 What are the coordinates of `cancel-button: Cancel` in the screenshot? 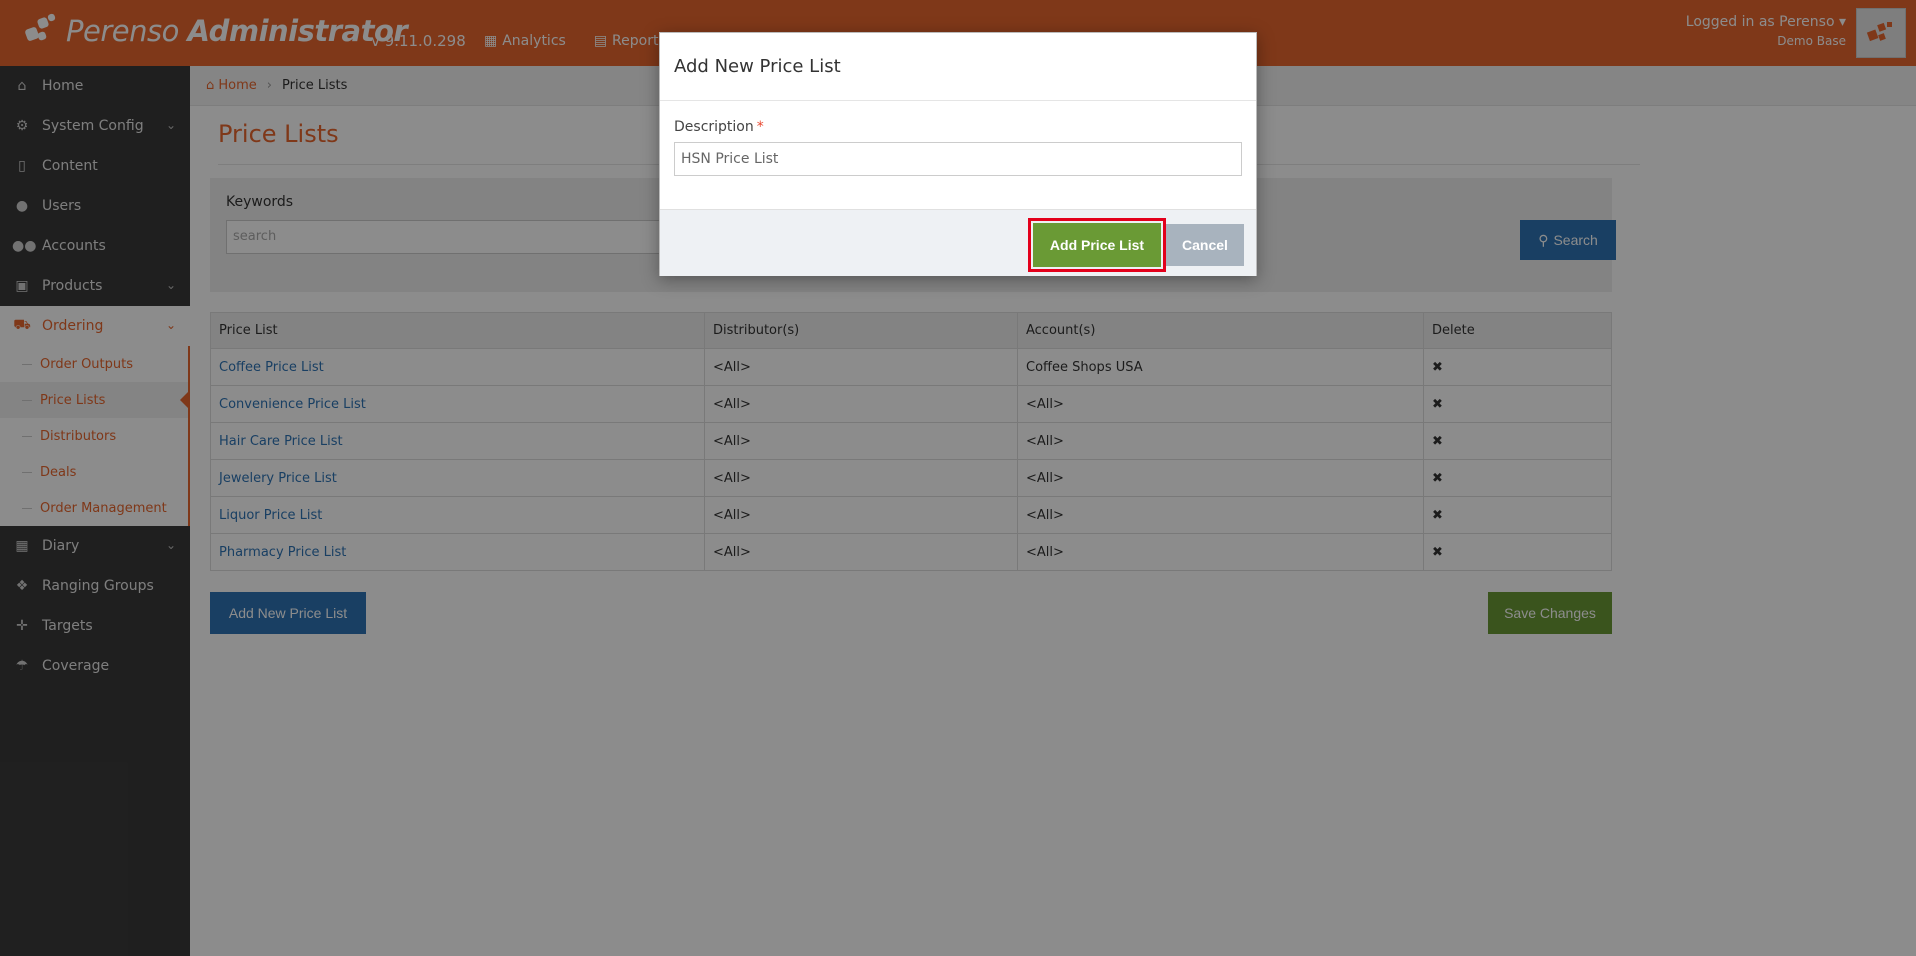 It's located at (1205, 245).